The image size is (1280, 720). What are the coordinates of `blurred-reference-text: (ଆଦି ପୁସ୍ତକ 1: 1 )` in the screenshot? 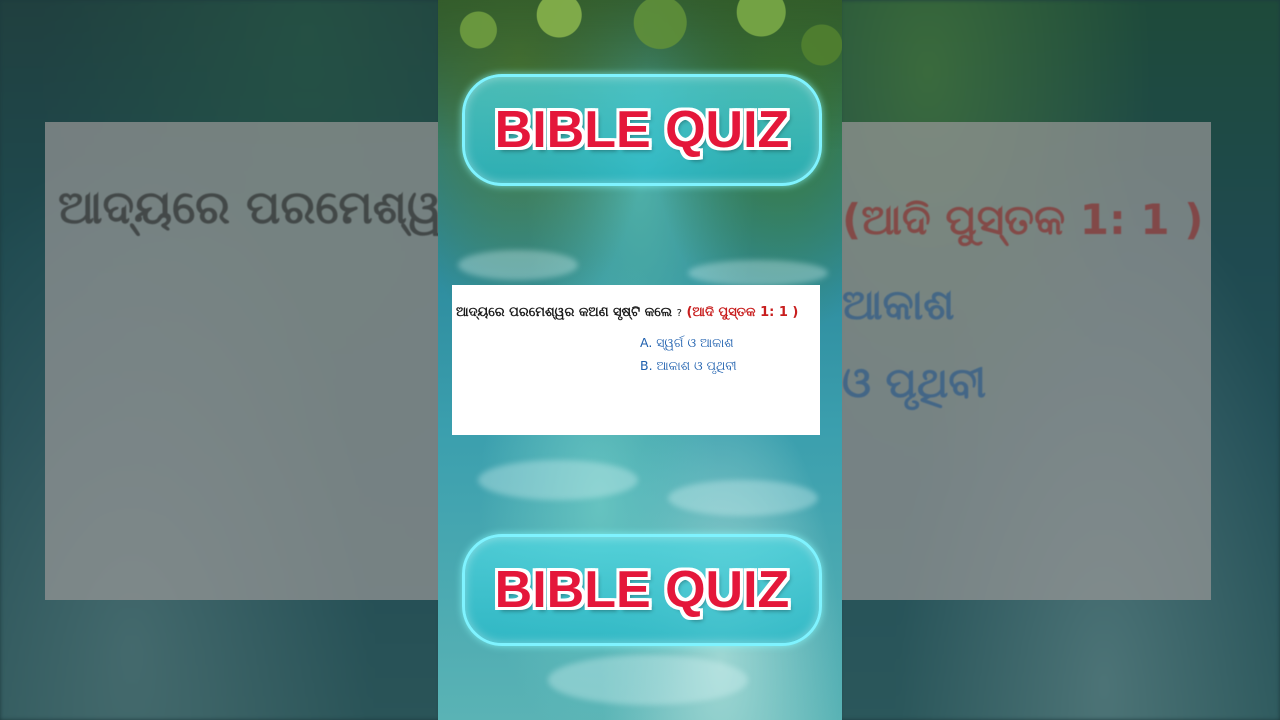 It's located at (1023, 219).